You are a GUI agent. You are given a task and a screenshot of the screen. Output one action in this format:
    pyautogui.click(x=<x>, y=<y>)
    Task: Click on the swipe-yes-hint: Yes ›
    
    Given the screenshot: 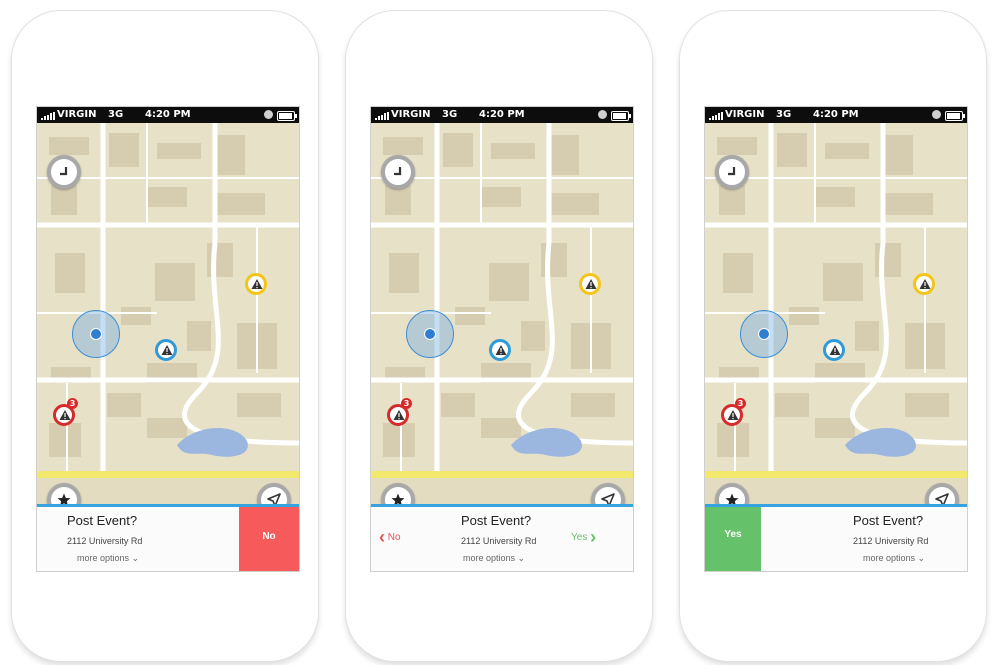 What is the action you would take?
    pyautogui.click(x=583, y=537)
    